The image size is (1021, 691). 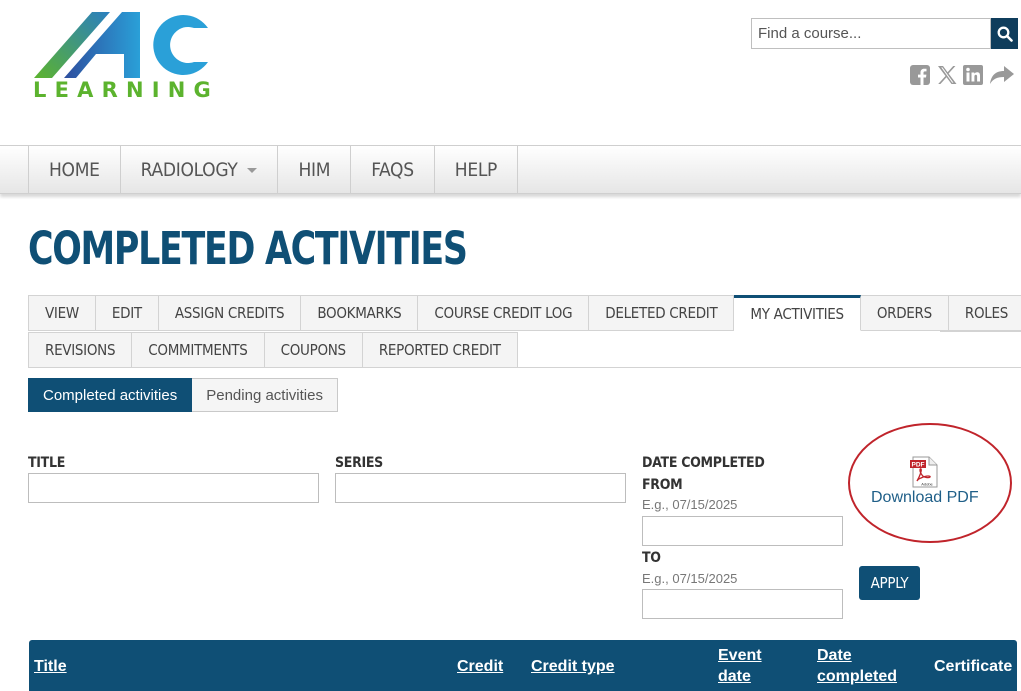 What do you see at coordinates (265, 395) in the screenshot?
I see `subtab-pending-activities: Pending activities` at bounding box center [265, 395].